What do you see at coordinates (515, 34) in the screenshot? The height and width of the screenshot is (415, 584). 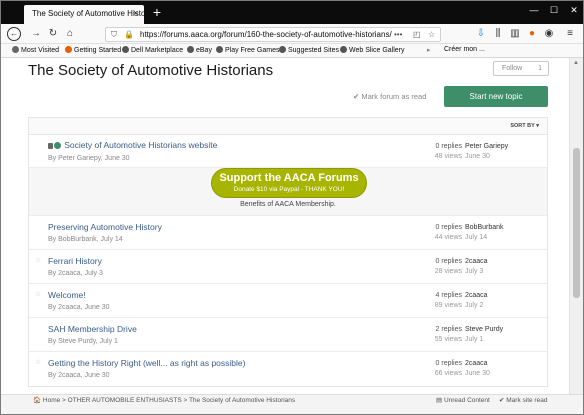 I see `sidebar-icon: ▥` at bounding box center [515, 34].